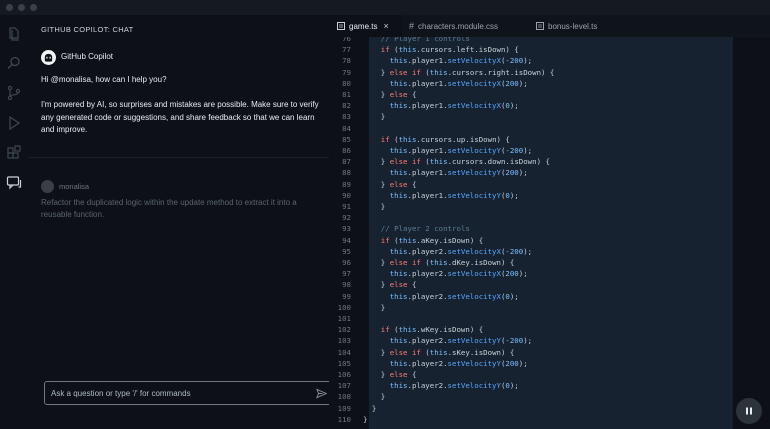  I want to click on code-line: 108 }, so click(549, 396).